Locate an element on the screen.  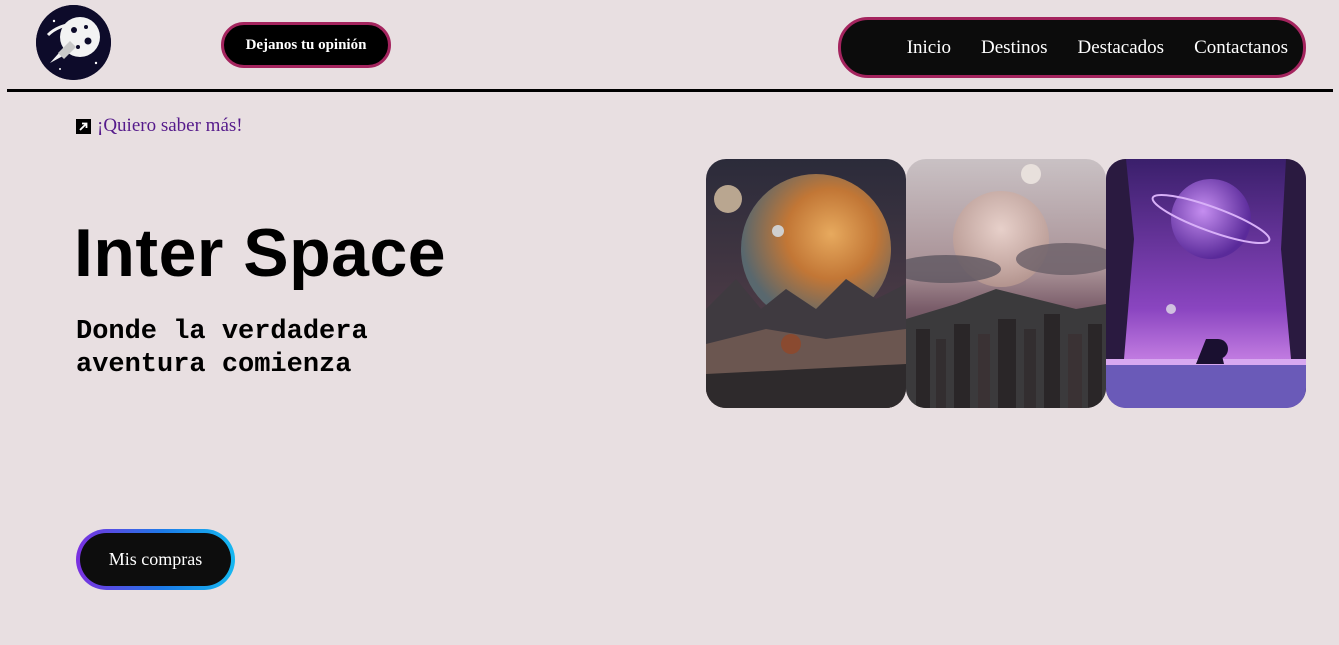
nav-item-destinos: Destinos is located at coordinates (1014, 48).